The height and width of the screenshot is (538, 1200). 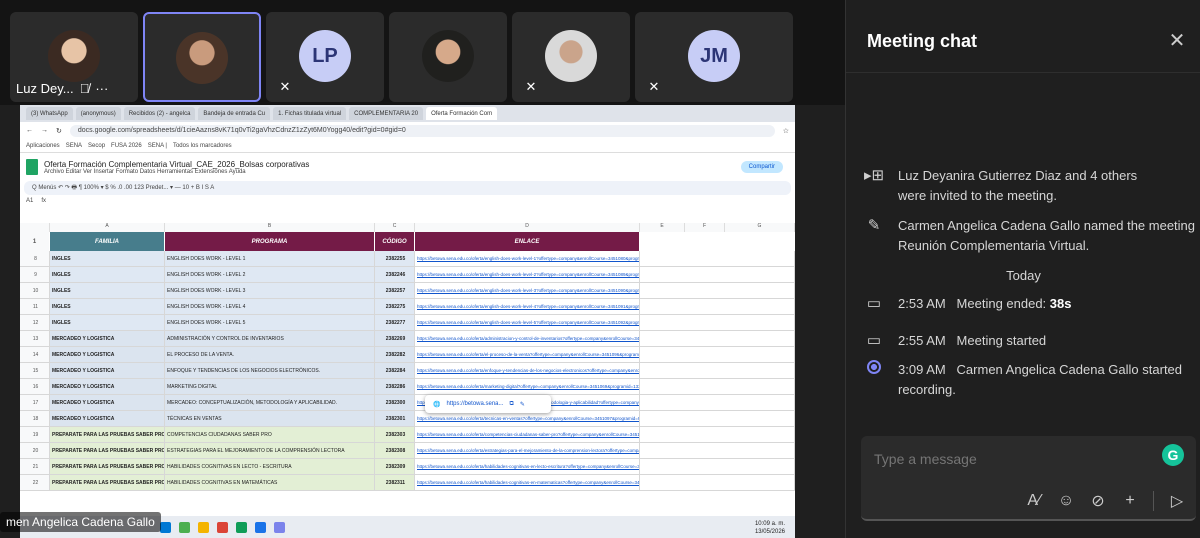 I want to click on browser-tab: Recibidos (2) - angelca, so click(x=159, y=113).